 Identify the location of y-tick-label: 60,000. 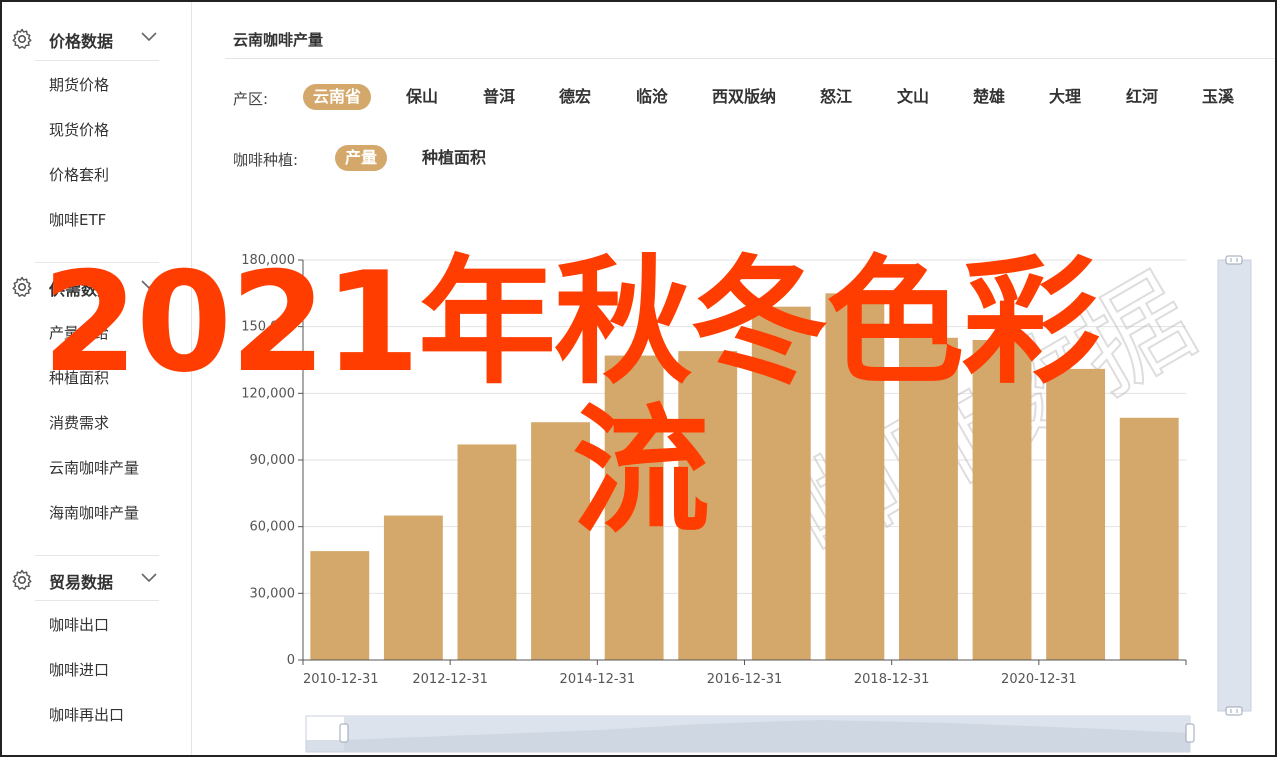
(273, 527).